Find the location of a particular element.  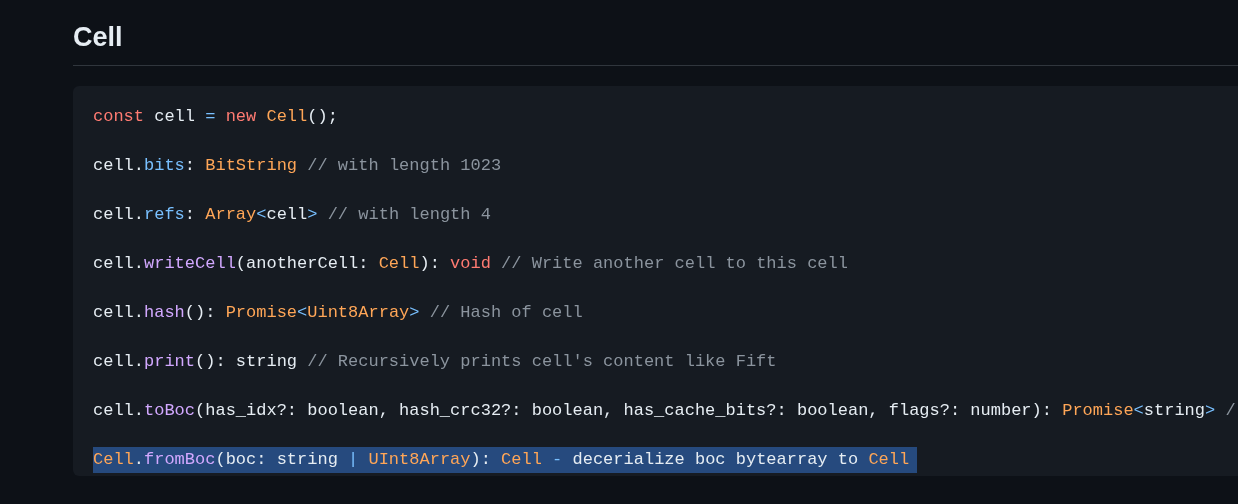

code-line: cell.toBoc(has_idx?: boolean, hash_crc32?: boolean, has_cache_bits?: boolean, flags?: number): Promise<string> / is located at coordinates (665, 411).